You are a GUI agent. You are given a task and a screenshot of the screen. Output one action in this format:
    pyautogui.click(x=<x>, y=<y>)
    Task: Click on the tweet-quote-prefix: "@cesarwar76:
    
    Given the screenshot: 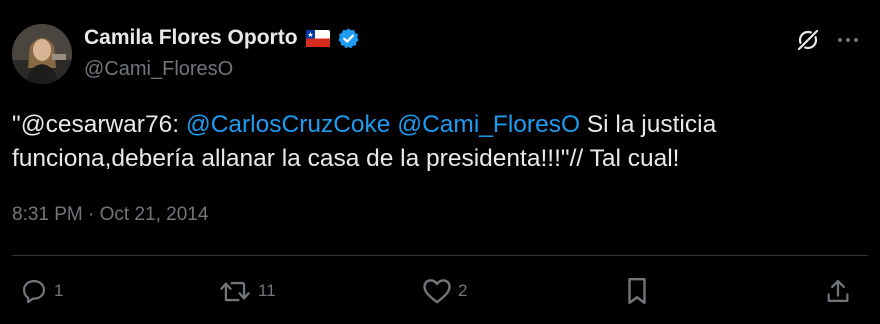 What is the action you would take?
    pyautogui.click(x=99, y=124)
    